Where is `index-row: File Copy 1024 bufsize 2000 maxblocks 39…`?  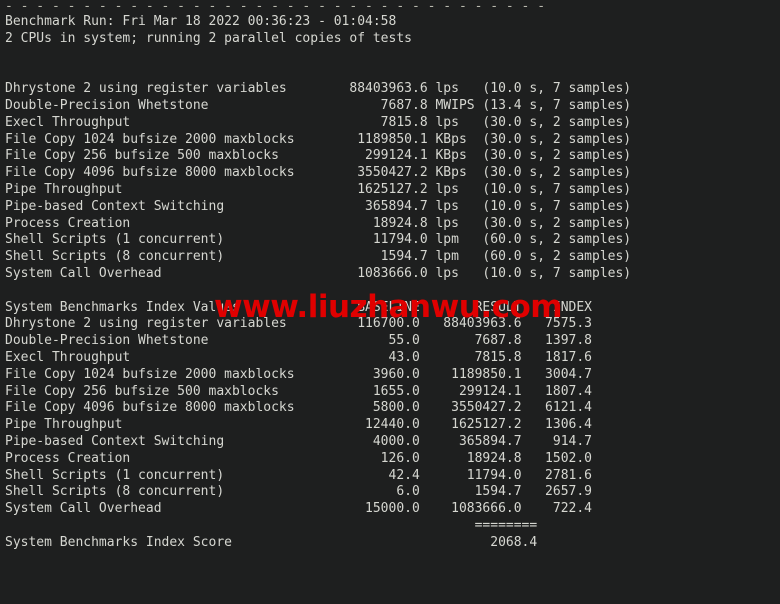
index-row: File Copy 1024 bufsize 2000 maxblocks 39… is located at coordinates (298, 374).